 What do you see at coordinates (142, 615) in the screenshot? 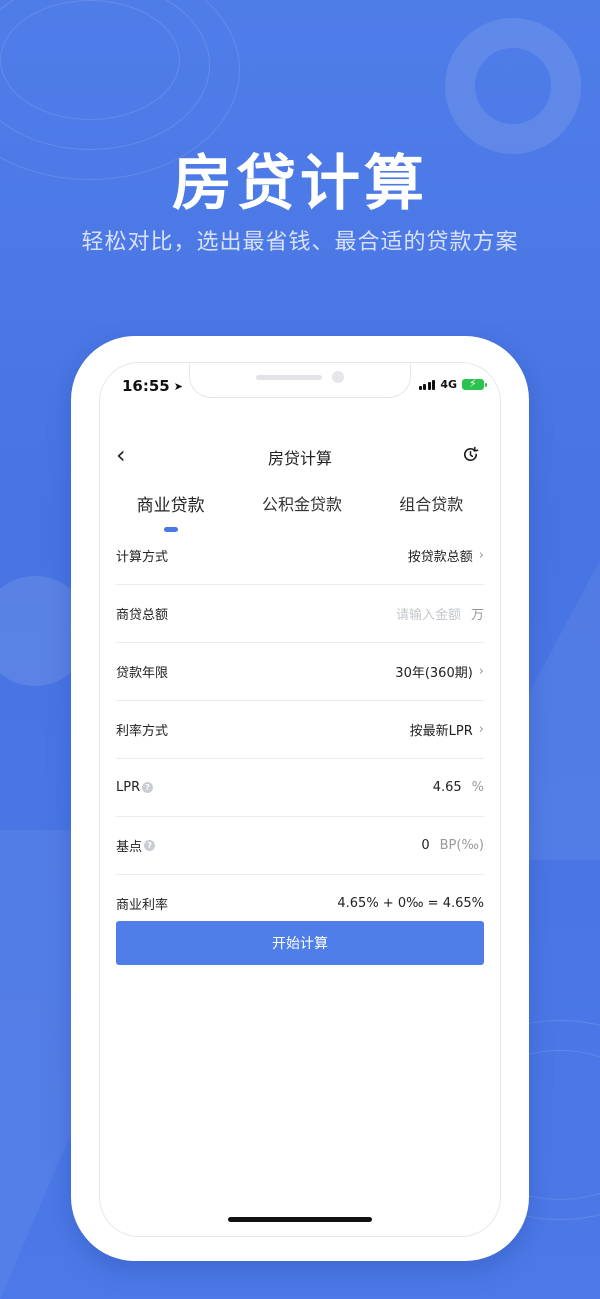
I see `loan-amount-label: 商贷总额` at bounding box center [142, 615].